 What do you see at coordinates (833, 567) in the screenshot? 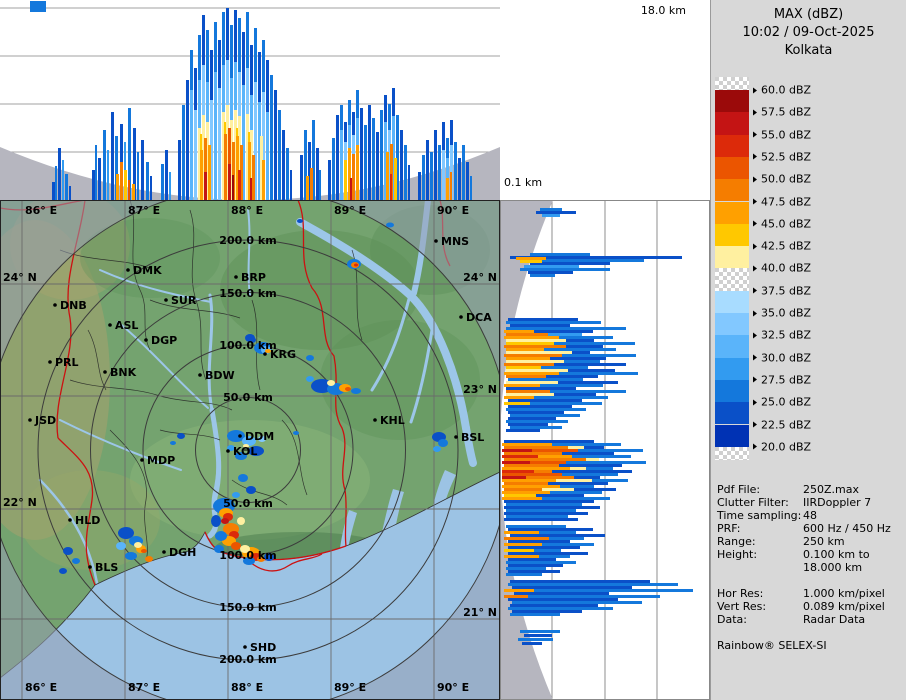
I see `info-row: 18.000 km` at bounding box center [833, 567].